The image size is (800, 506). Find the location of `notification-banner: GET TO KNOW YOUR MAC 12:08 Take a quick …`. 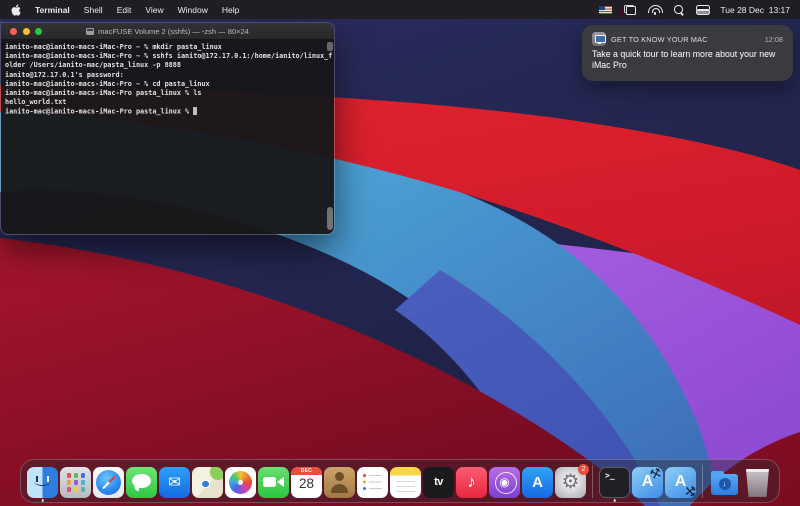

notification-banner: GET TO KNOW YOUR MAC 12:08 Take a quick … is located at coordinates (687, 53).